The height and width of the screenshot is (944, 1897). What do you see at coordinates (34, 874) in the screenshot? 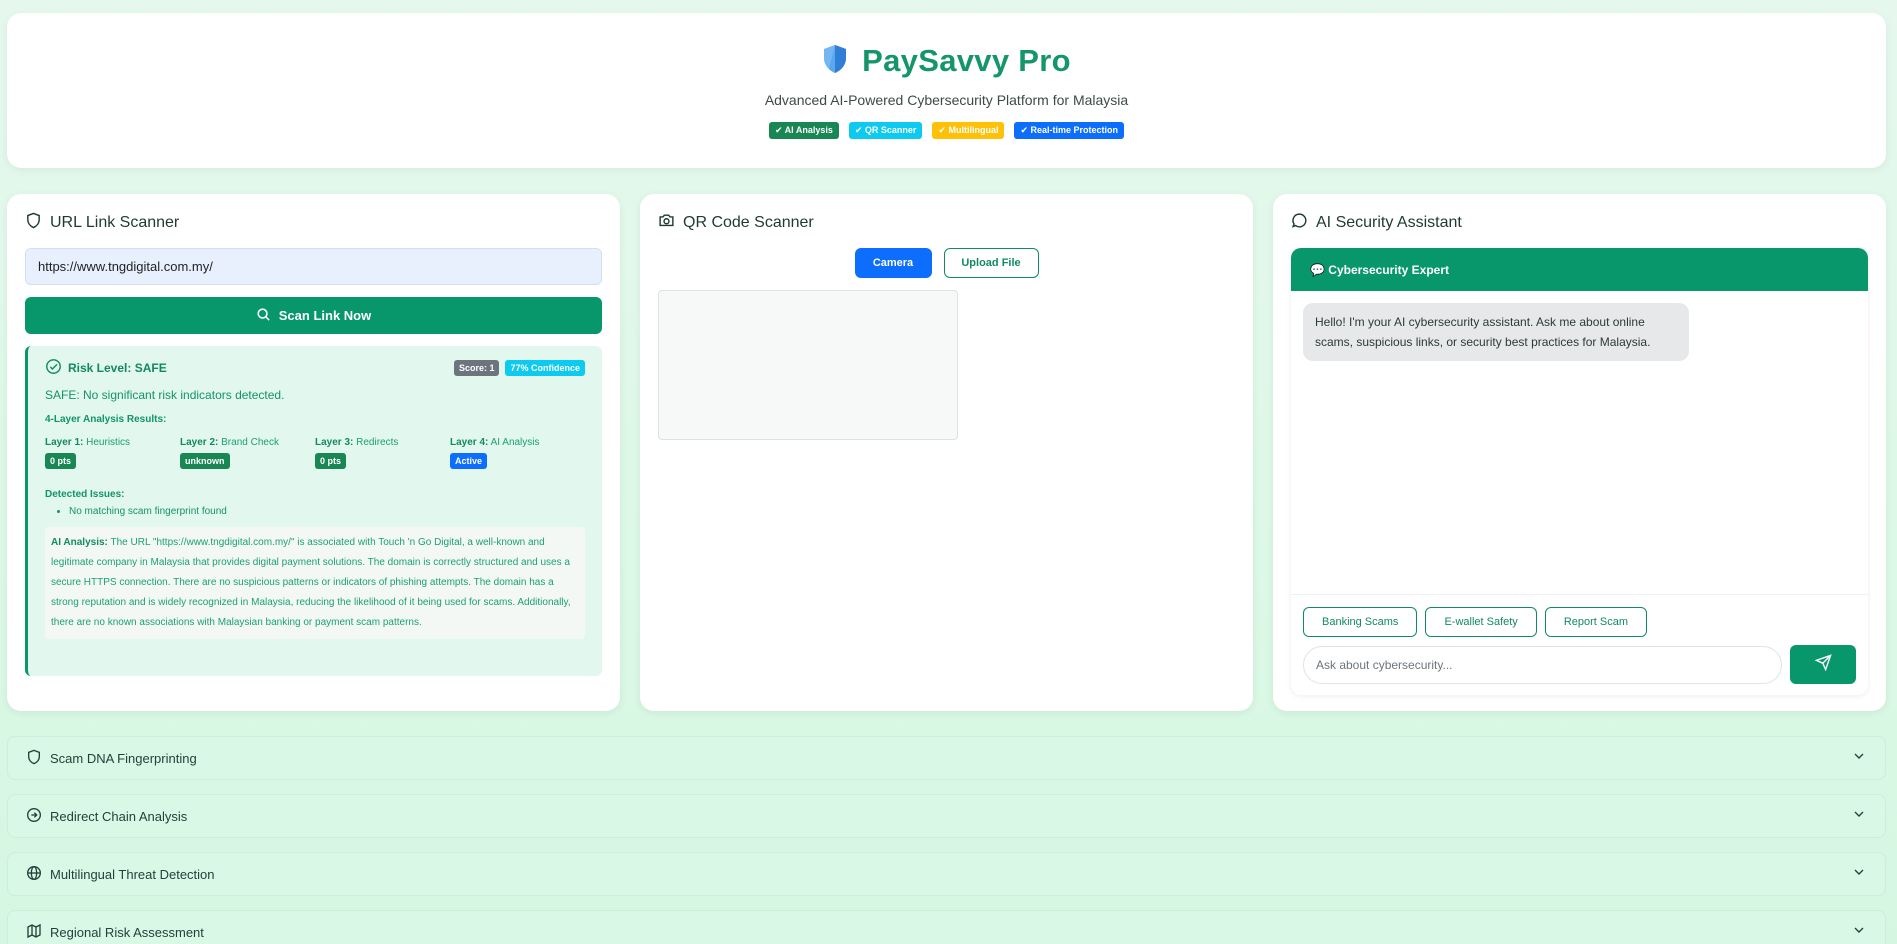
I see `globe-icon` at bounding box center [34, 874].